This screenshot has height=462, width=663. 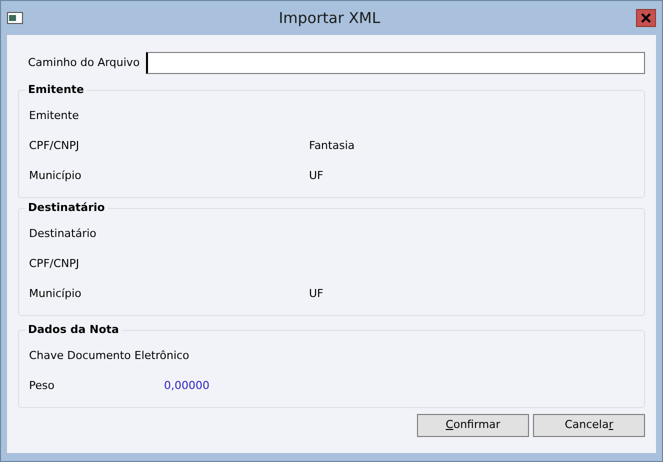 I want to click on field-label: Chave Documento Eletrônico, so click(x=109, y=356).